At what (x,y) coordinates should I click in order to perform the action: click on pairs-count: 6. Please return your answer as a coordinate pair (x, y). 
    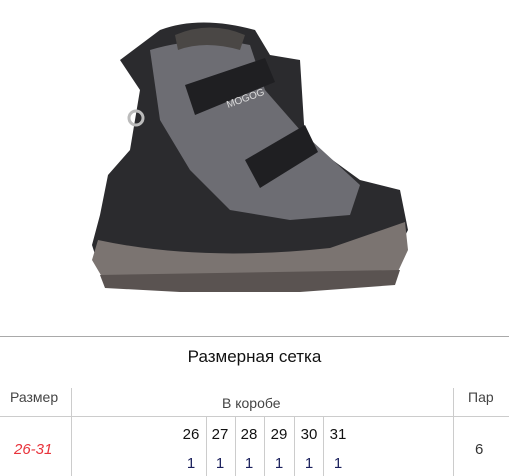
    Looking at the image, I should click on (479, 449).